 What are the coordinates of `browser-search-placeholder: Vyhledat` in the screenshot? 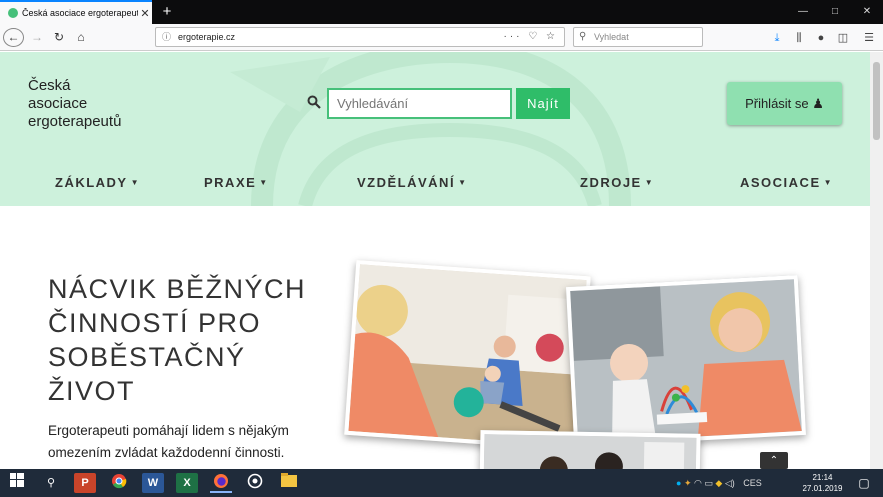 It's located at (611, 37).